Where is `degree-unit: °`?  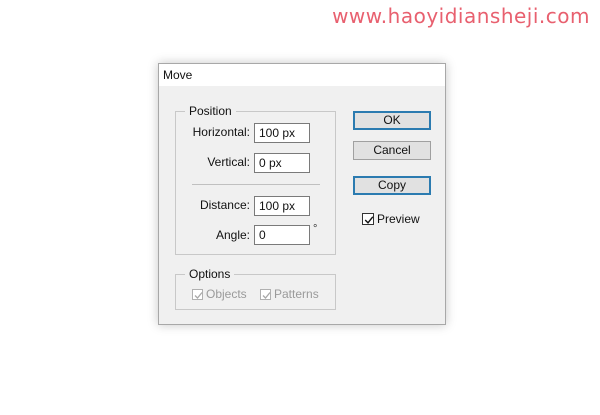 degree-unit: ° is located at coordinates (315, 229).